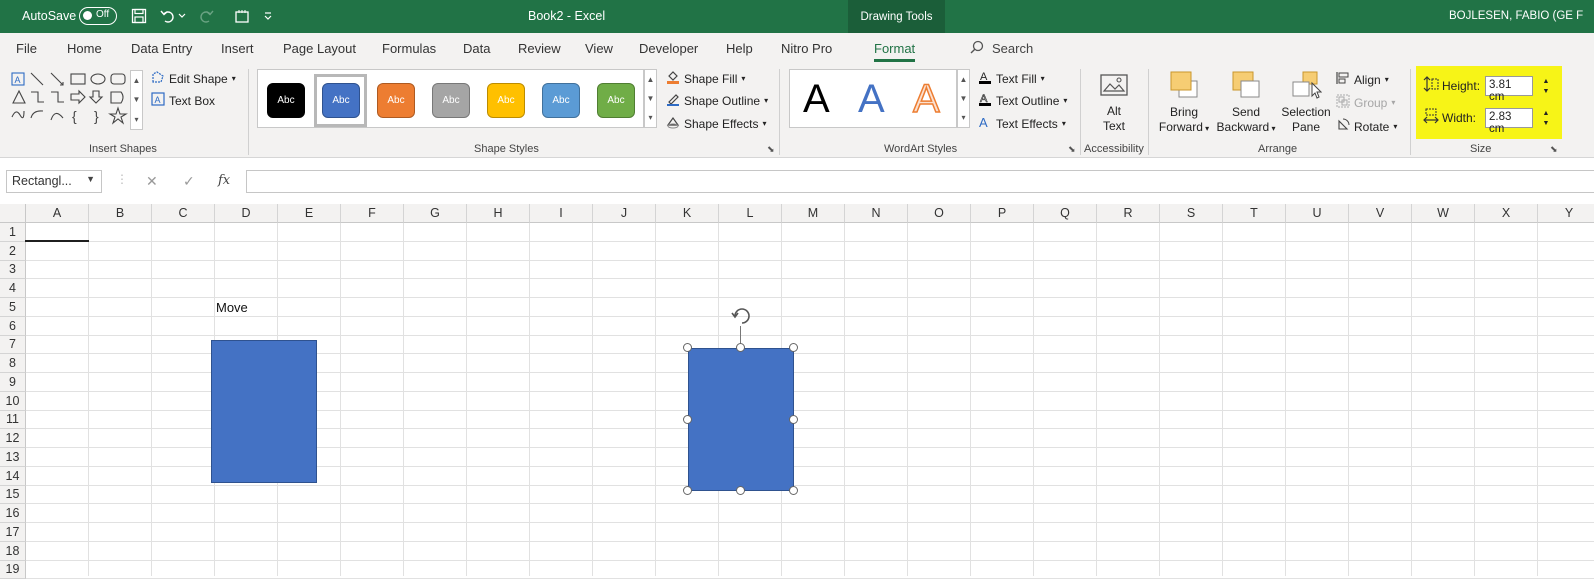  Describe the element at coordinates (168, 16) in the screenshot. I see `undo-icon` at that location.